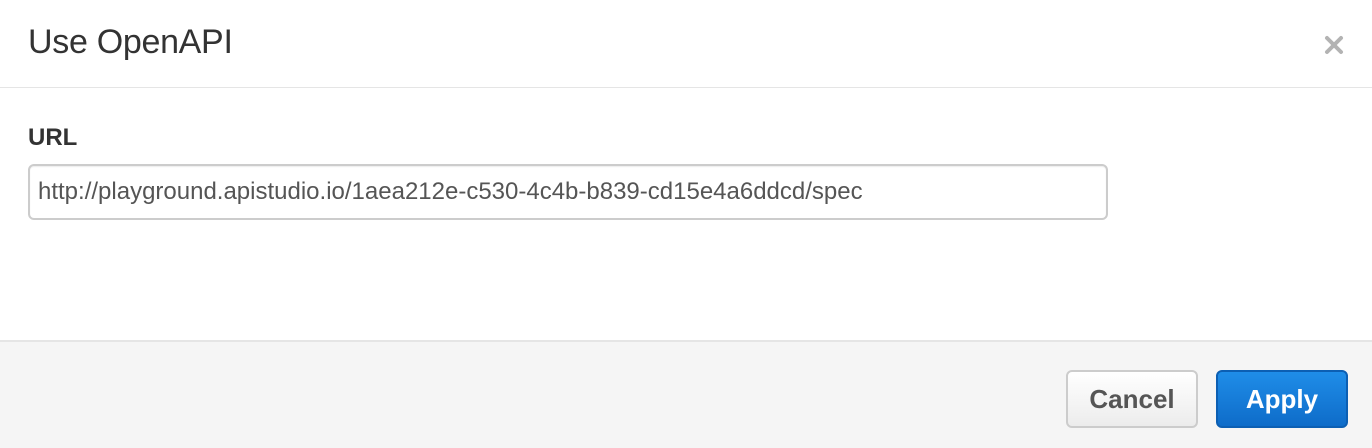 The image size is (1372, 448). I want to click on cancel-button: Cancel, so click(1132, 399).